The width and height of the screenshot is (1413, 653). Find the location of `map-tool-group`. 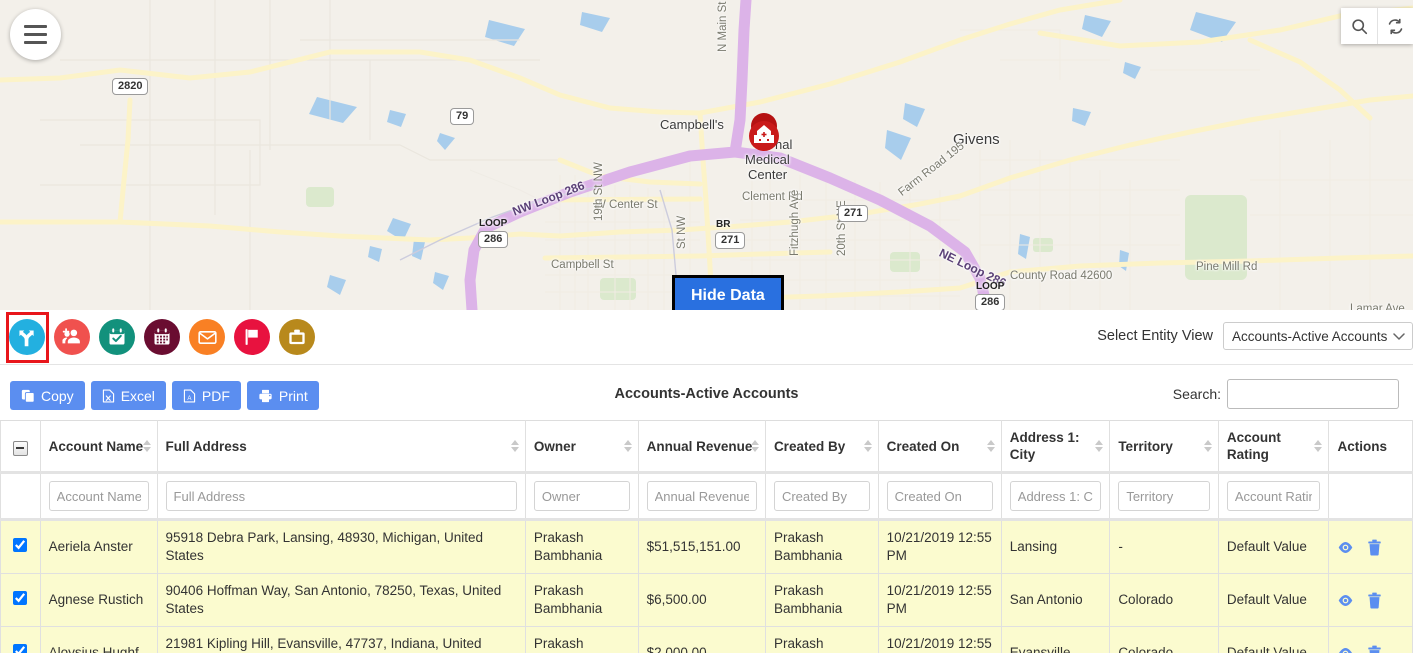

map-tool-group is located at coordinates (1377, 26).